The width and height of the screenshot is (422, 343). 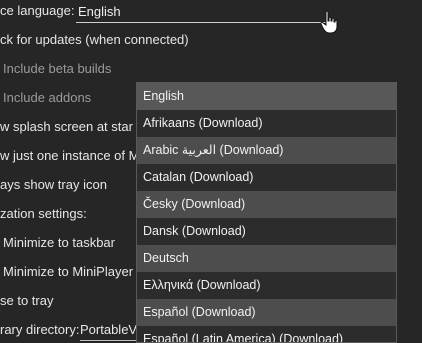 I want to click on language-option: Deutsch, so click(x=266, y=258).